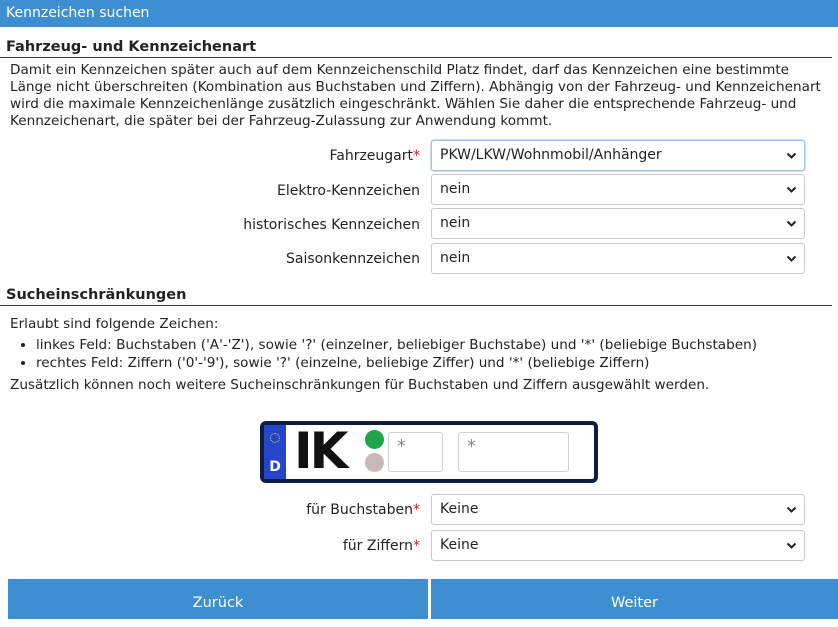  Describe the element at coordinates (551, 155) in the screenshot. I see `fahrzeugart-value: PKW/LKW/Wohnmobil/Anhänger` at that location.